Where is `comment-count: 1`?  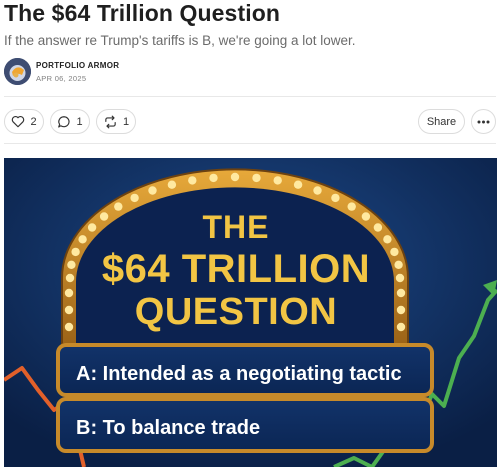 comment-count: 1 is located at coordinates (79, 121).